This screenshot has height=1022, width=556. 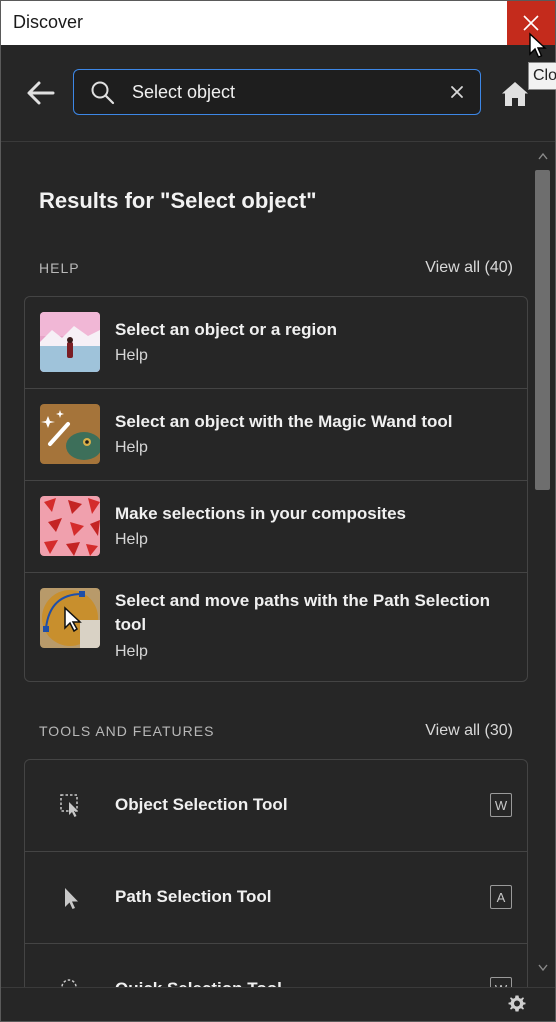 I want to click on mouse-cursor-icon, so click(x=538, y=45).